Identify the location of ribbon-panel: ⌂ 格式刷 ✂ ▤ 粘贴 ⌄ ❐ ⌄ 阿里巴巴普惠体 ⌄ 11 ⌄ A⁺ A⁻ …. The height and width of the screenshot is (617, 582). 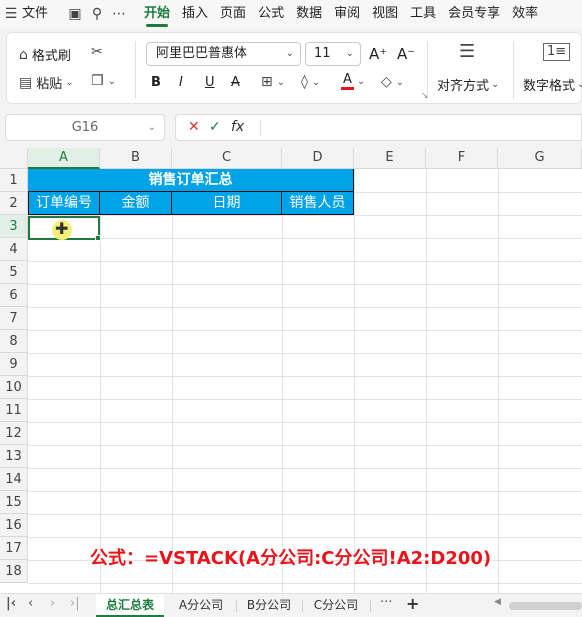
(294, 68).